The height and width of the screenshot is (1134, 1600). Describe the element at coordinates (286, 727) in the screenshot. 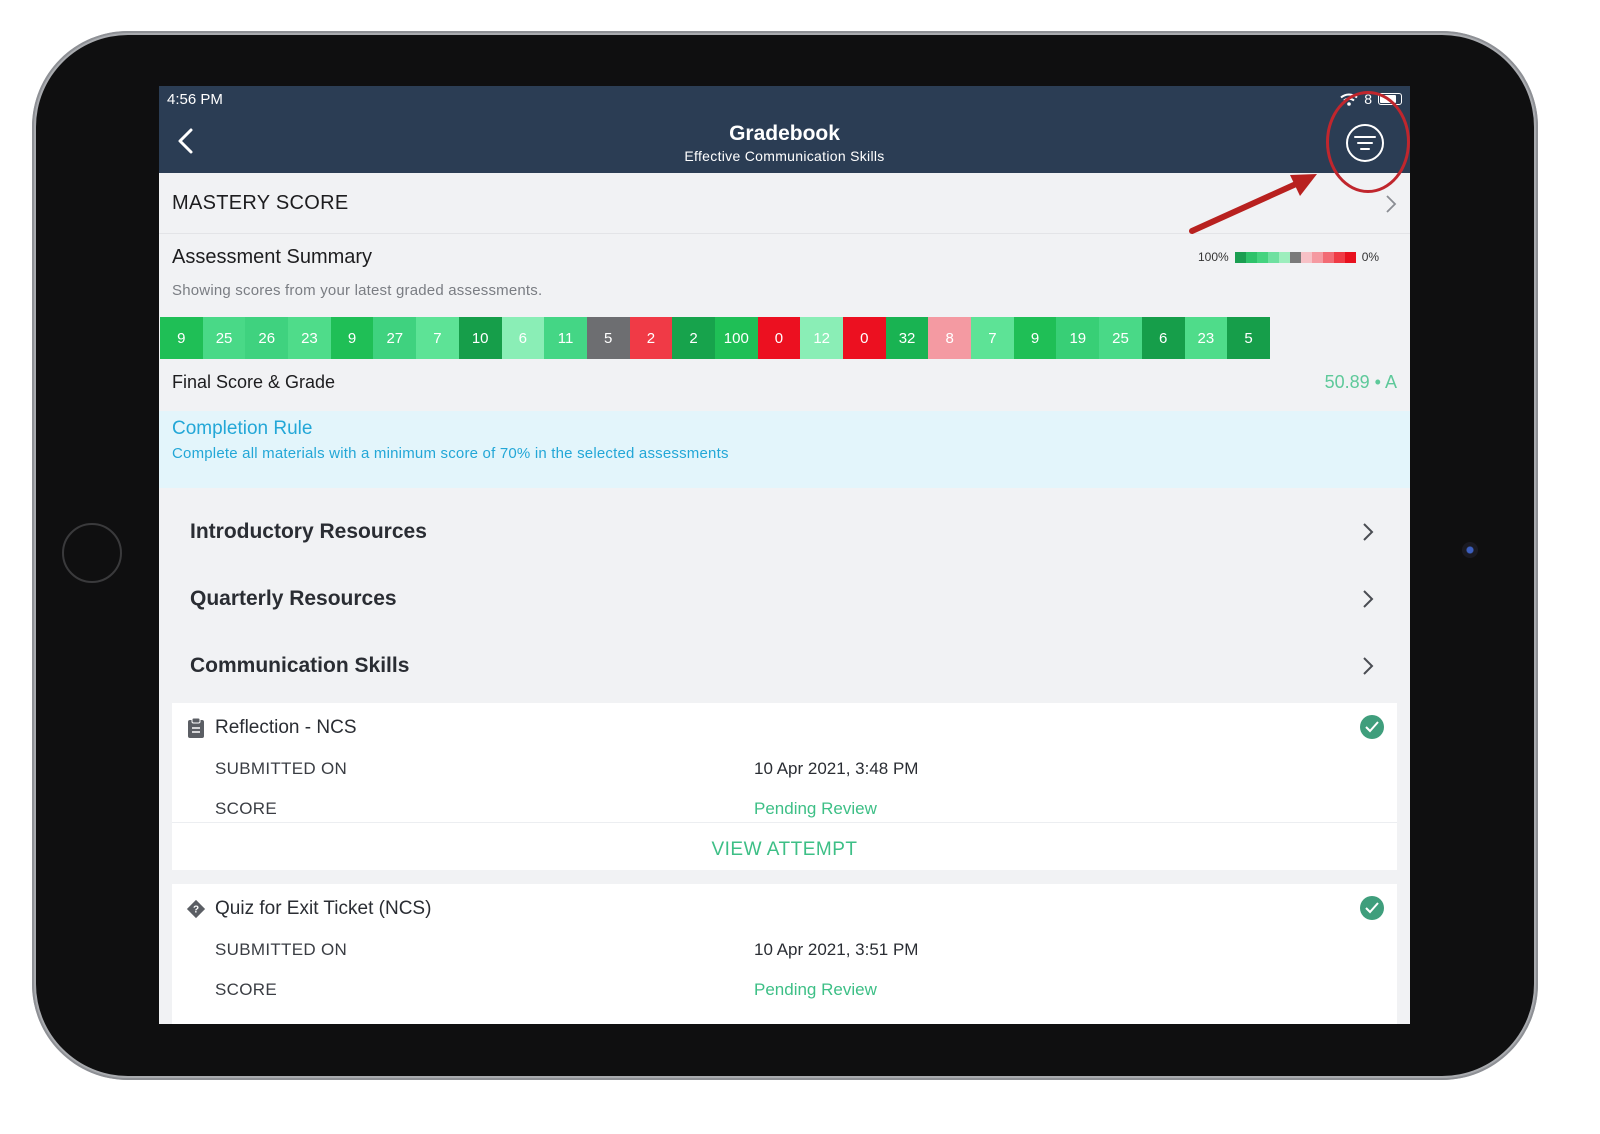

I see `assessment-title: Reflection - NCS` at that location.